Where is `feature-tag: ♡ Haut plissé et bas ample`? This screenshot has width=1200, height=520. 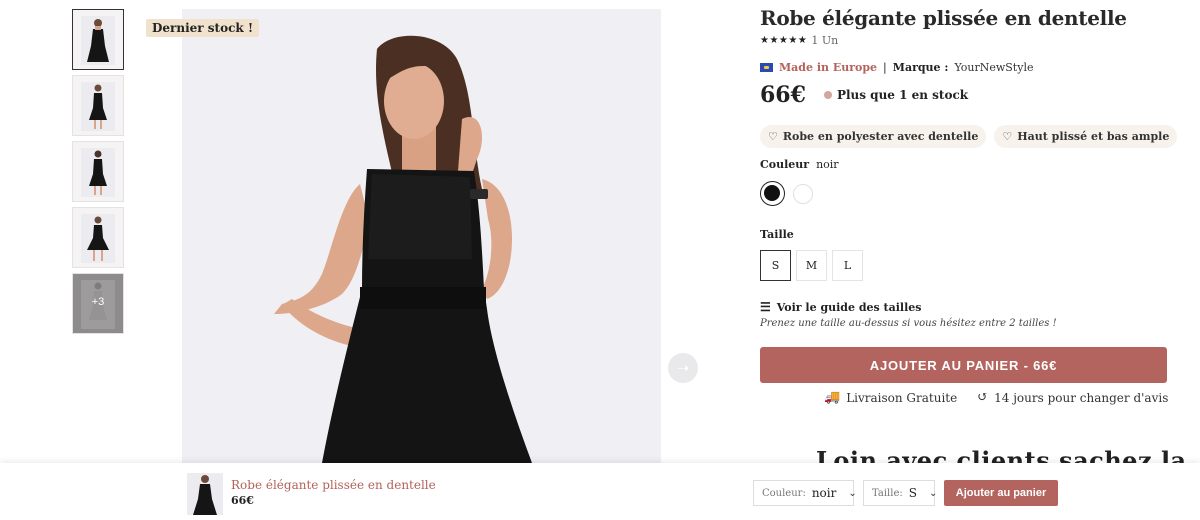
feature-tag: ♡ Haut plissé et bas ample is located at coordinates (1086, 136).